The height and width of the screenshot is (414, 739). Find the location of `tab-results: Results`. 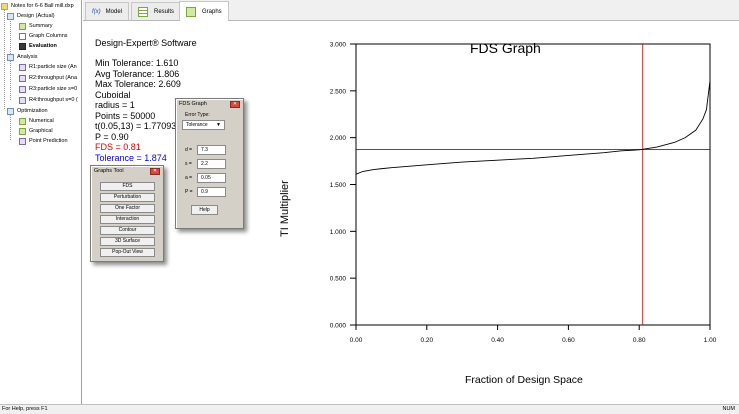

tab-results: Results is located at coordinates (156, 11).